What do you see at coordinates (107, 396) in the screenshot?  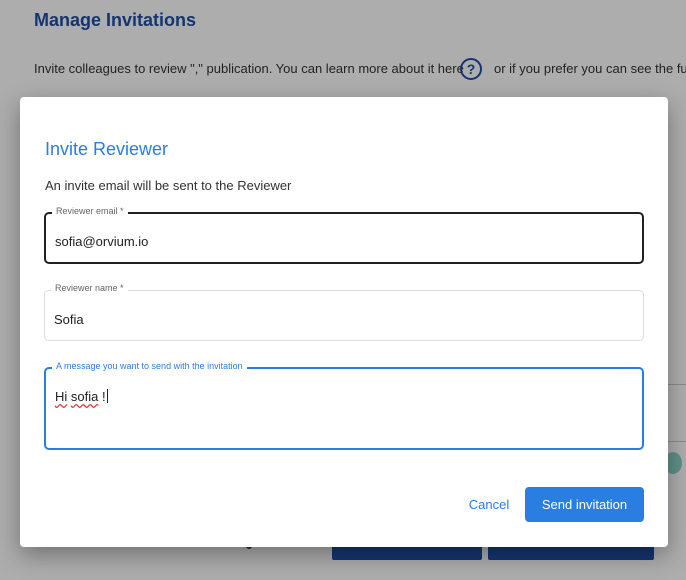 I see `text-caret` at bounding box center [107, 396].